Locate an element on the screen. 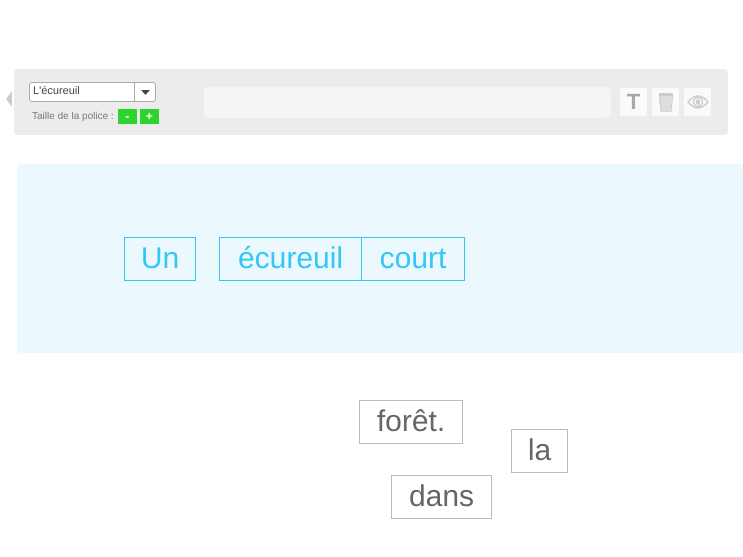 The width and height of the screenshot is (743, 557). word-tile: la is located at coordinates (539, 451).